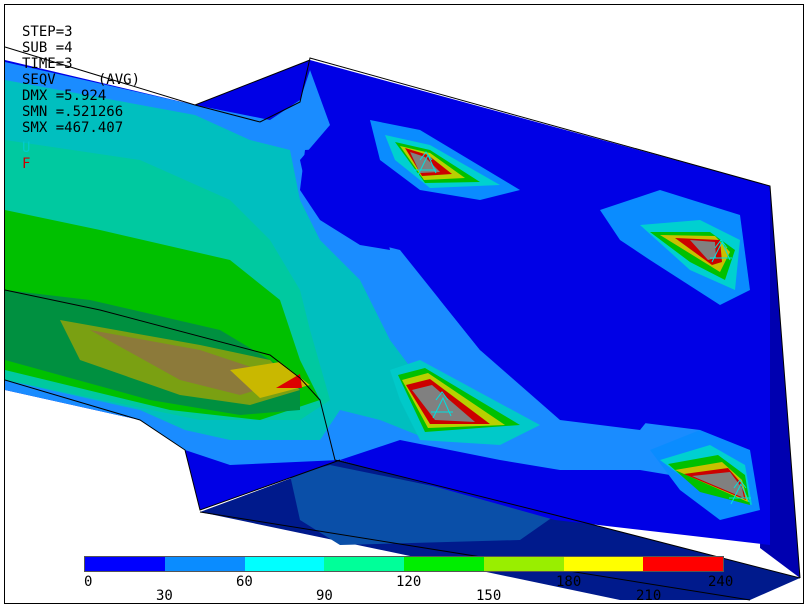 This screenshot has height=614, width=810. I want to click on colorbar-tick-label: 240, so click(721, 582).